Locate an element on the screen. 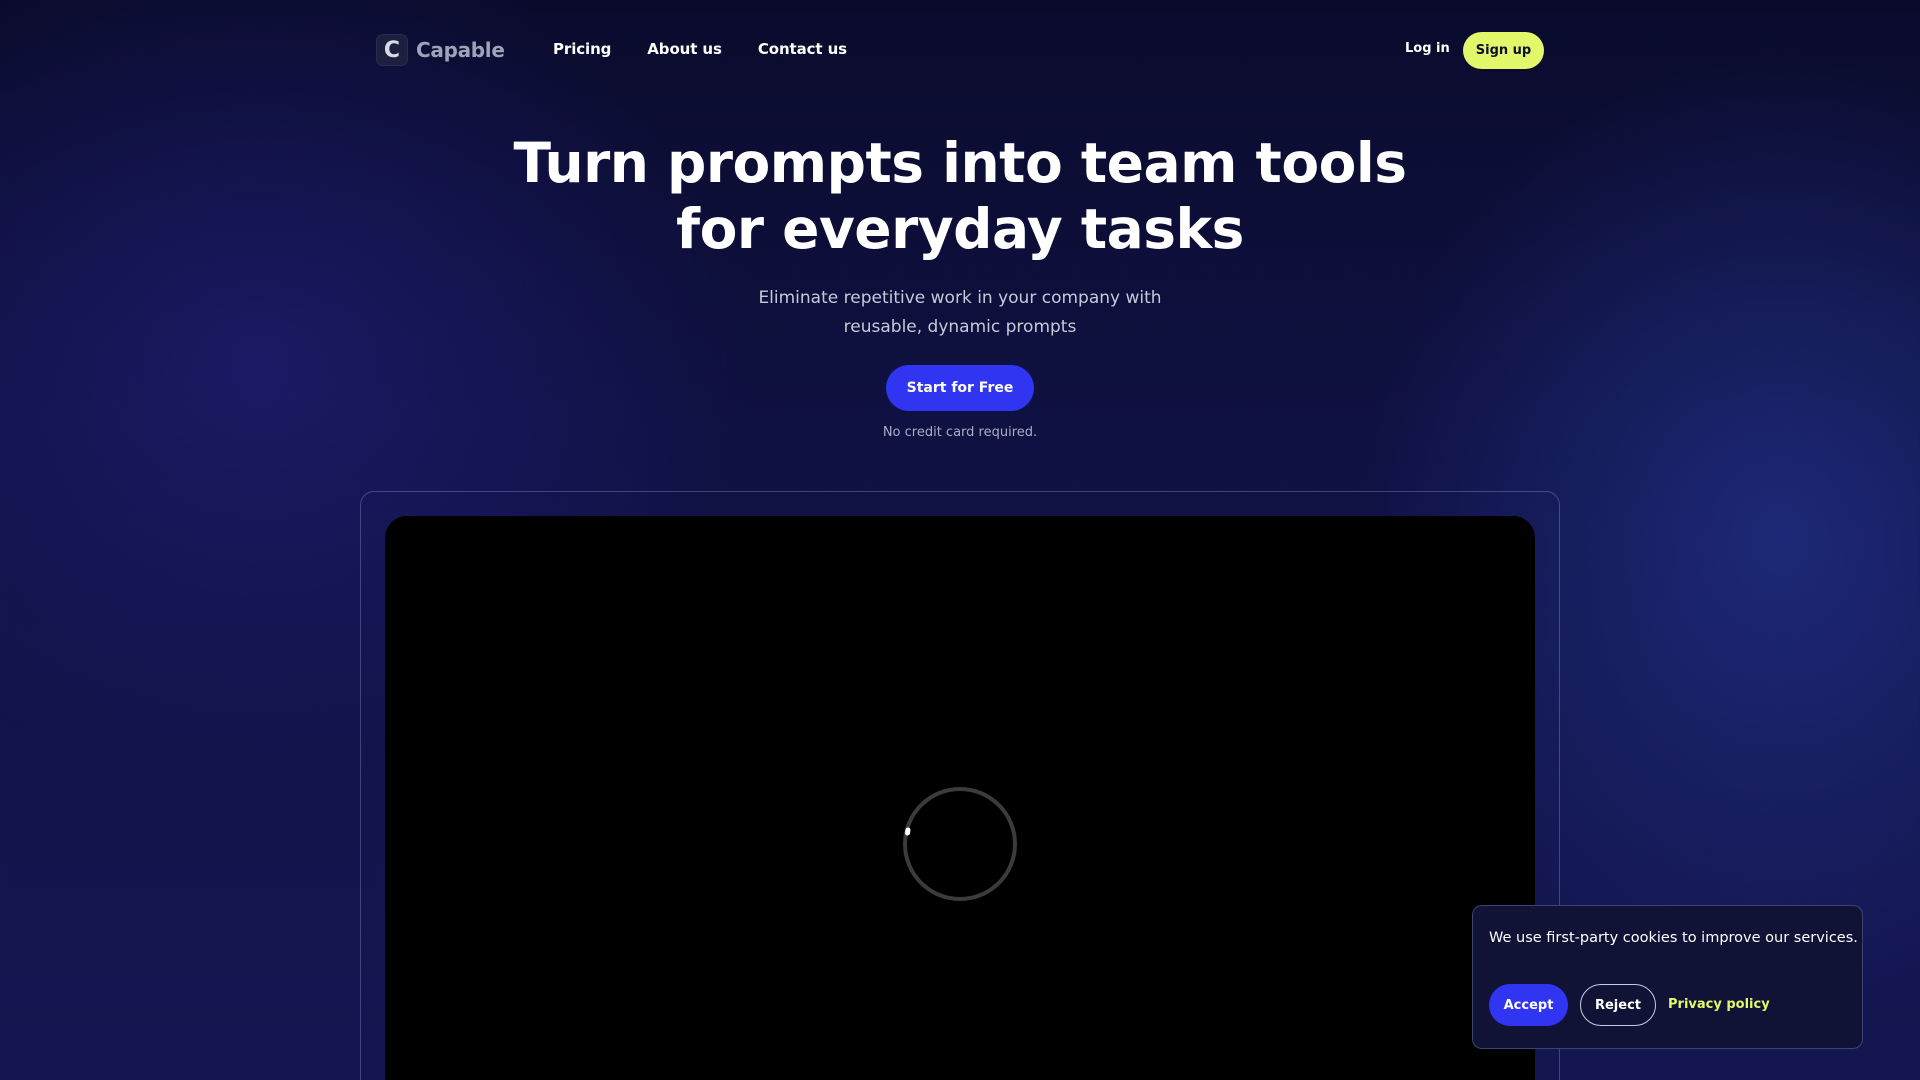 The image size is (1920, 1080). signup-button: Sign up is located at coordinates (1503, 50).